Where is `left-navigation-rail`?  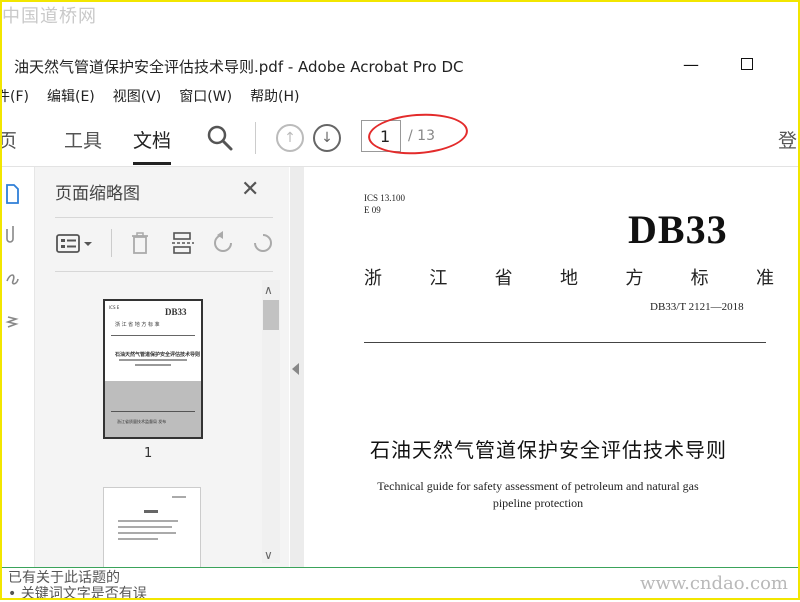 left-navigation-rail is located at coordinates (17, 367).